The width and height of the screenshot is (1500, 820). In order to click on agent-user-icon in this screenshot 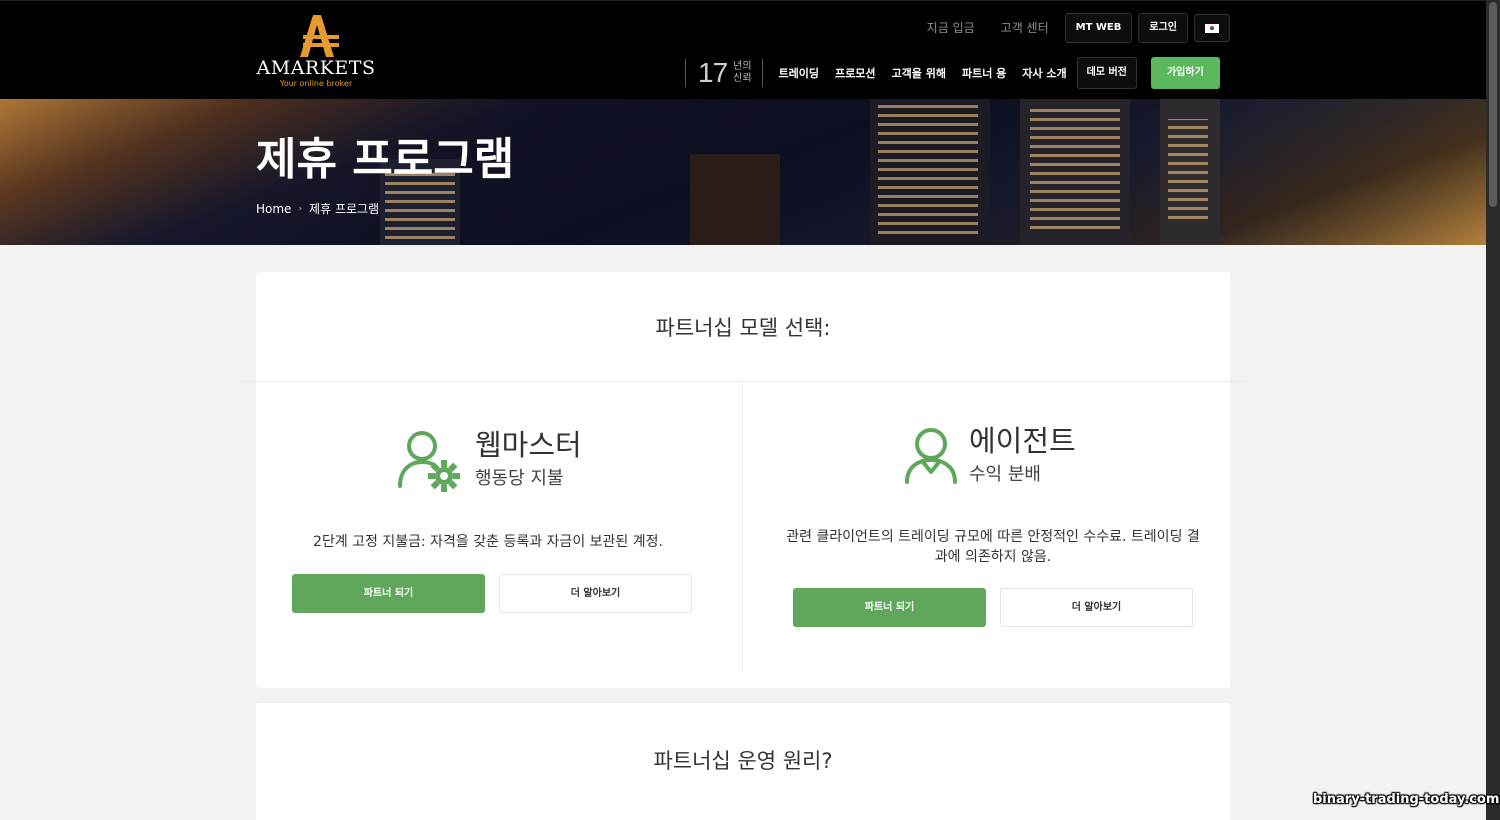, I will do `click(931, 456)`.